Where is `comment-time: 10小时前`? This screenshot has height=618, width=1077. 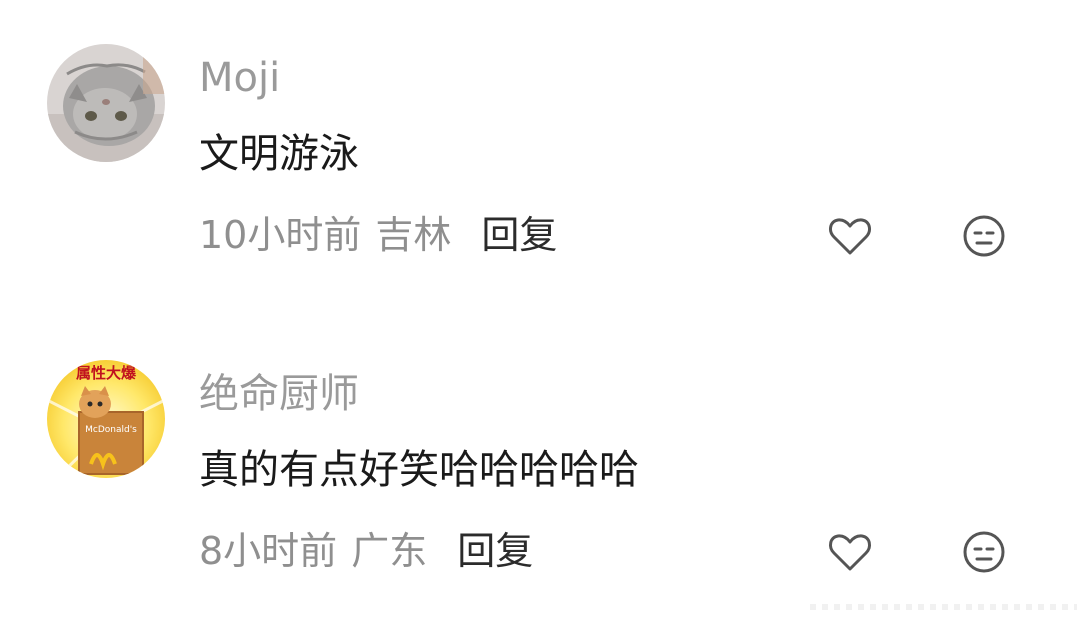
comment-time: 10小时前 is located at coordinates (280, 235).